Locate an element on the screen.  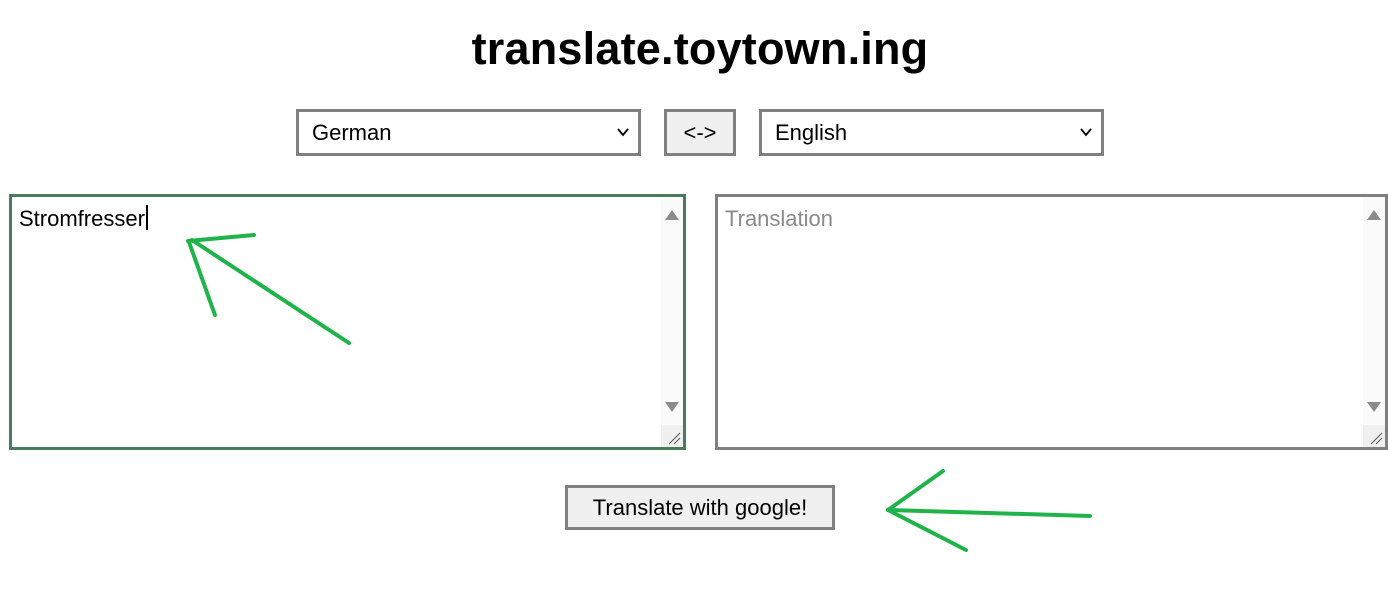
target-language-select: English is located at coordinates (931, 132).